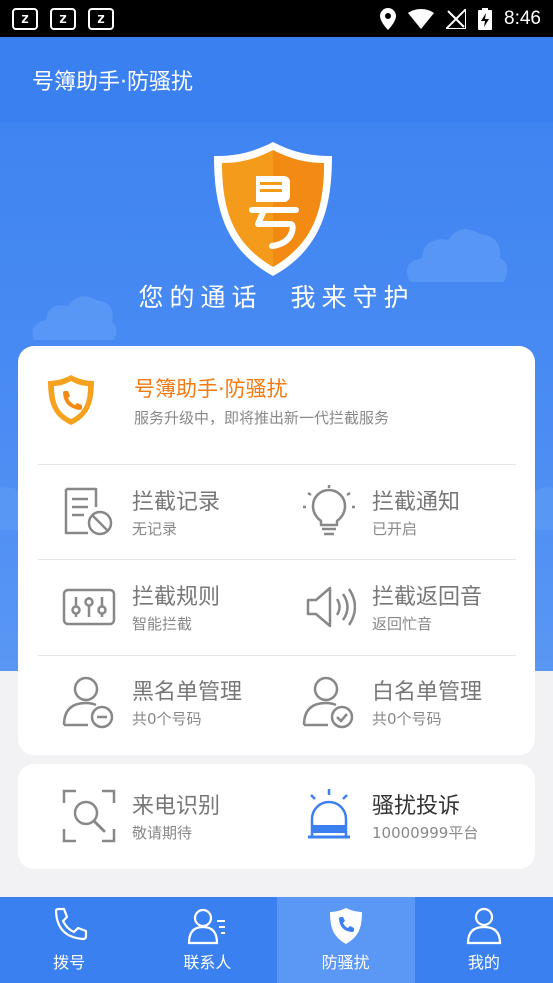  I want to click on cell-subtitle: 无记录, so click(155, 529).